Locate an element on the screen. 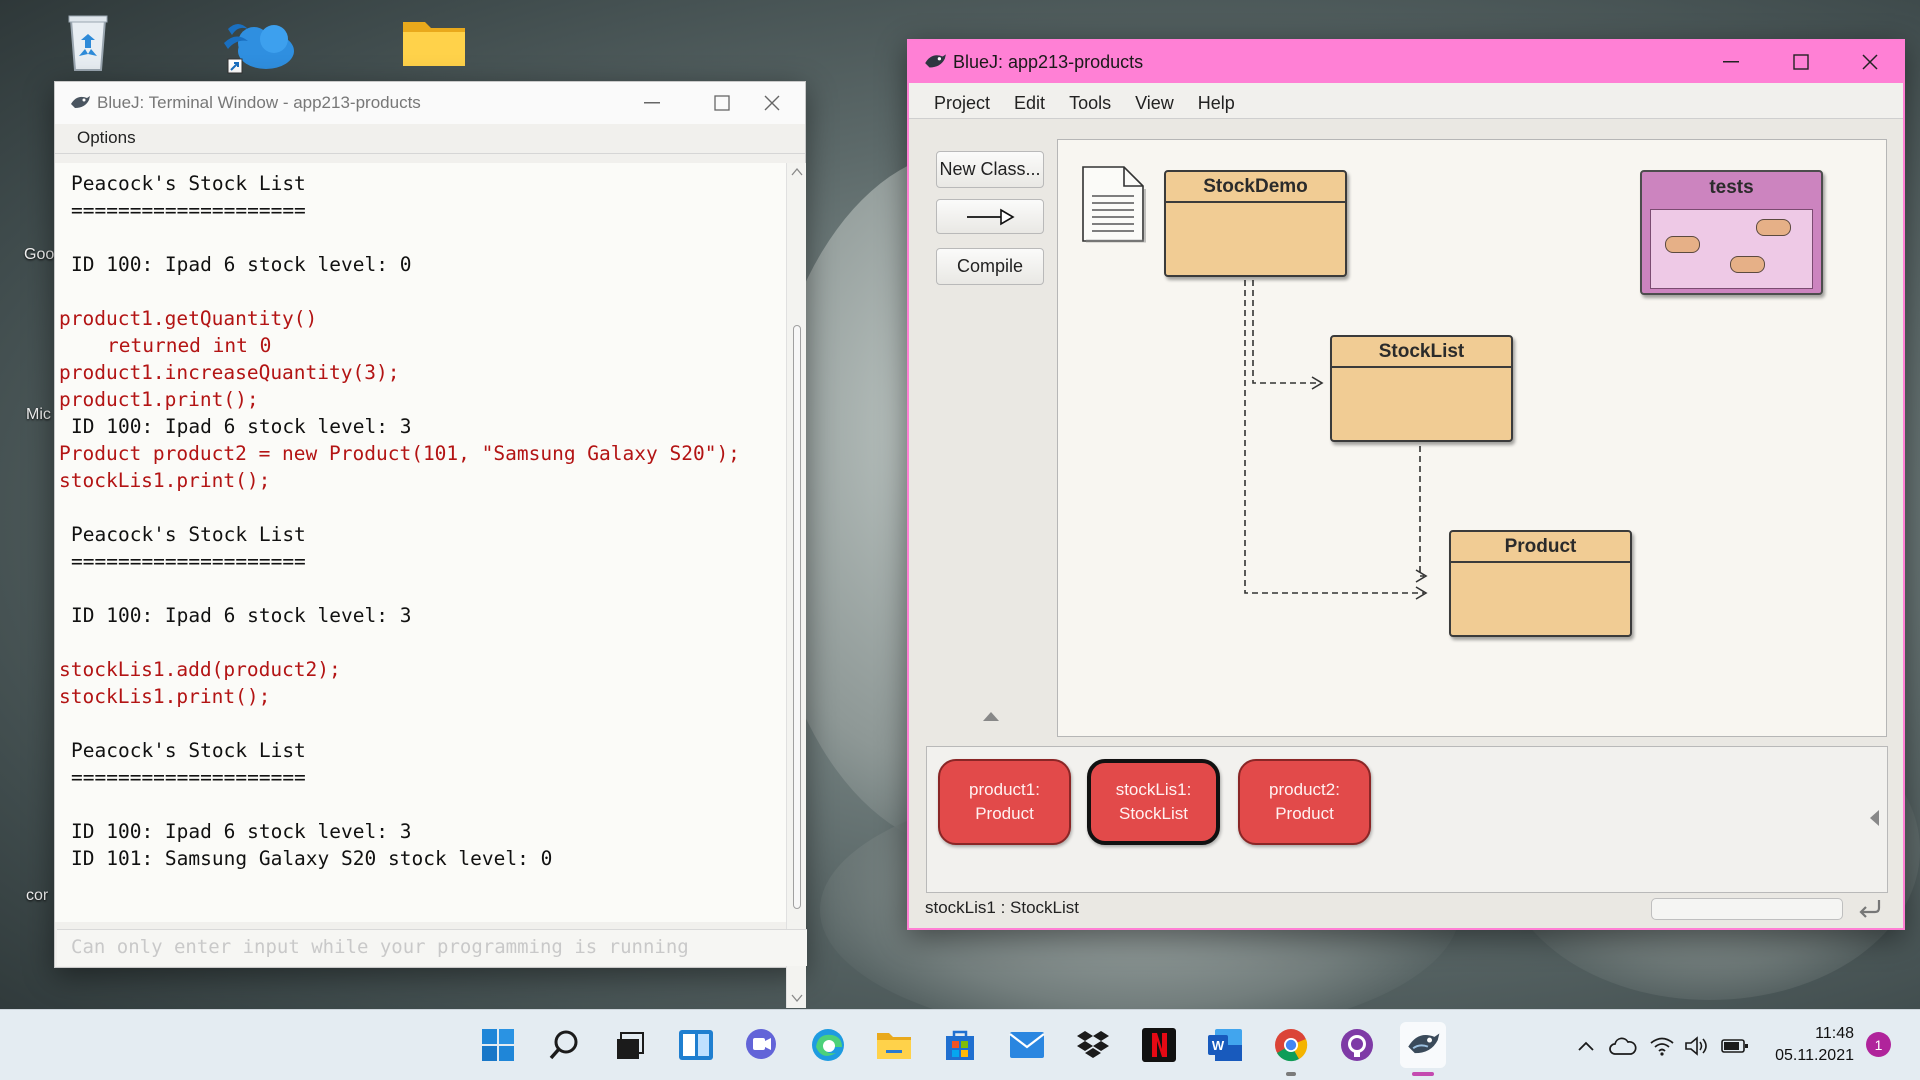  task-view-icon is located at coordinates (629, 1045).